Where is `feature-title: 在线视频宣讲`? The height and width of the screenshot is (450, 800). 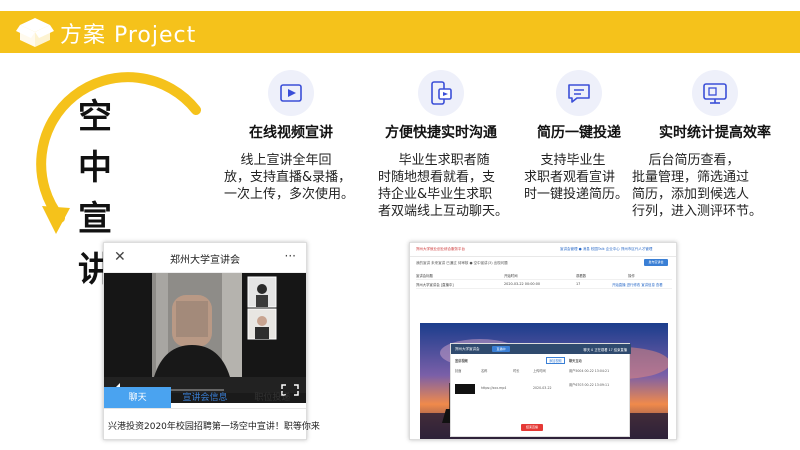 feature-title: 在线视频宣讲 is located at coordinates (291, 133).